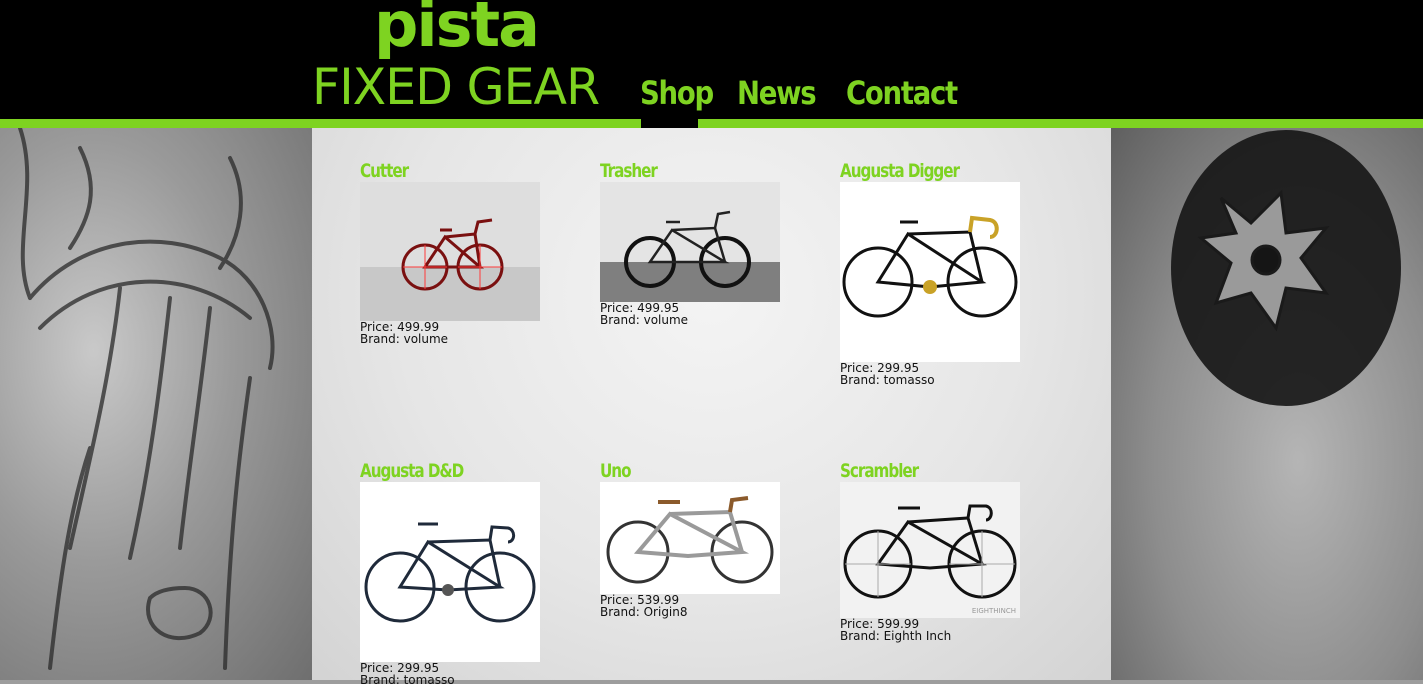  What do you see at coordinates (432, 171) in the screenshot?
I see `product-name: Cutter` at bounding box center [432, 171].